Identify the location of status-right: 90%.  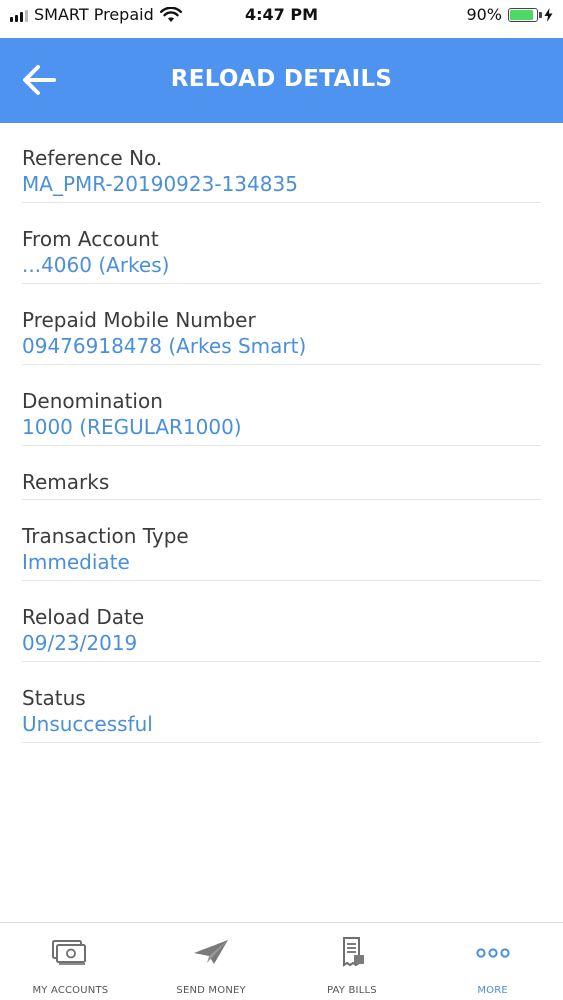
(509, 14).